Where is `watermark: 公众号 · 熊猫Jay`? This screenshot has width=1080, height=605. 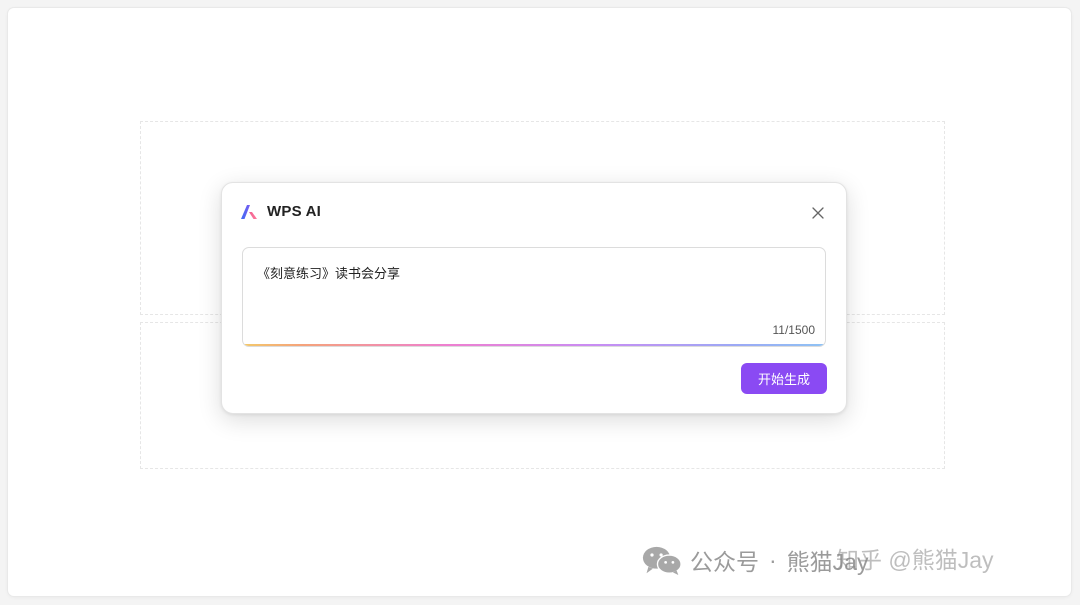 watermark: 公众号 · 熊猫Jay is located at coordinates (755, 560).